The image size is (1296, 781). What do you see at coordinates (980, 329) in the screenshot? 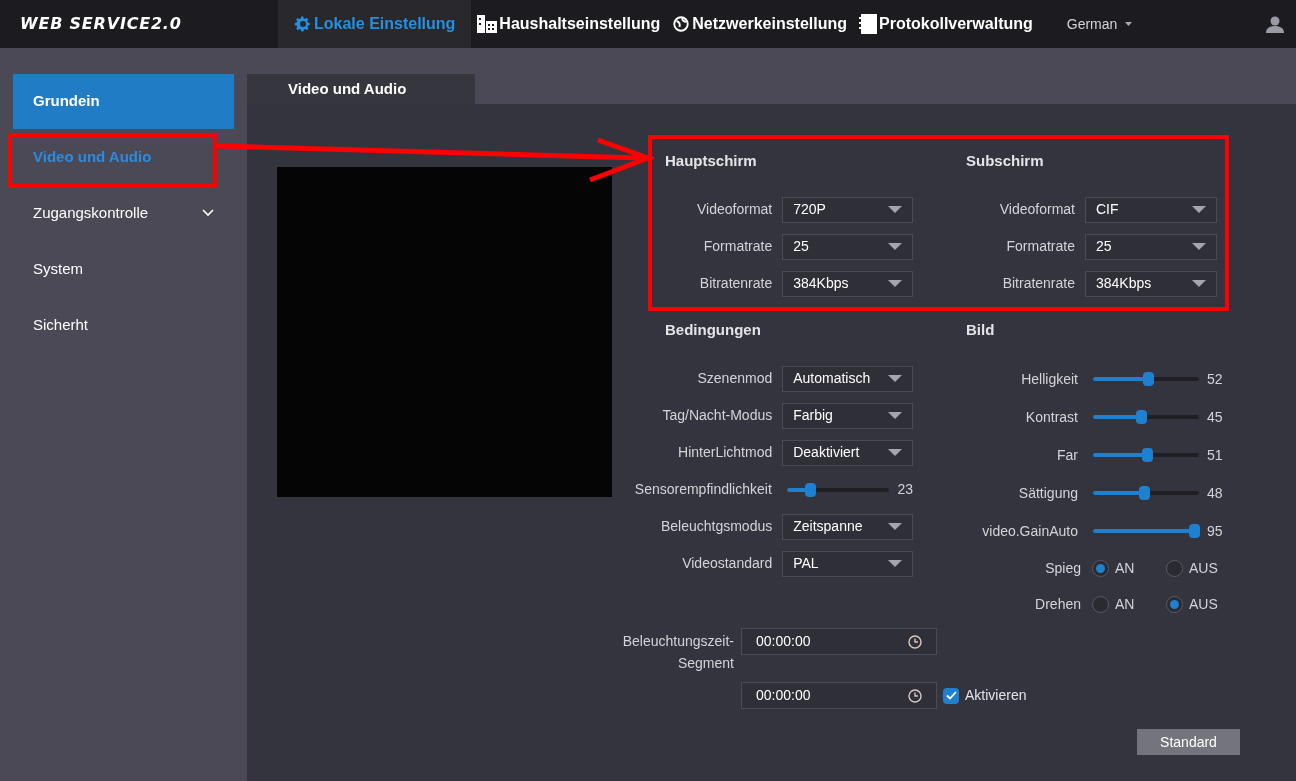
I see `section-heading: Bild` at bounding box center [980, 329].